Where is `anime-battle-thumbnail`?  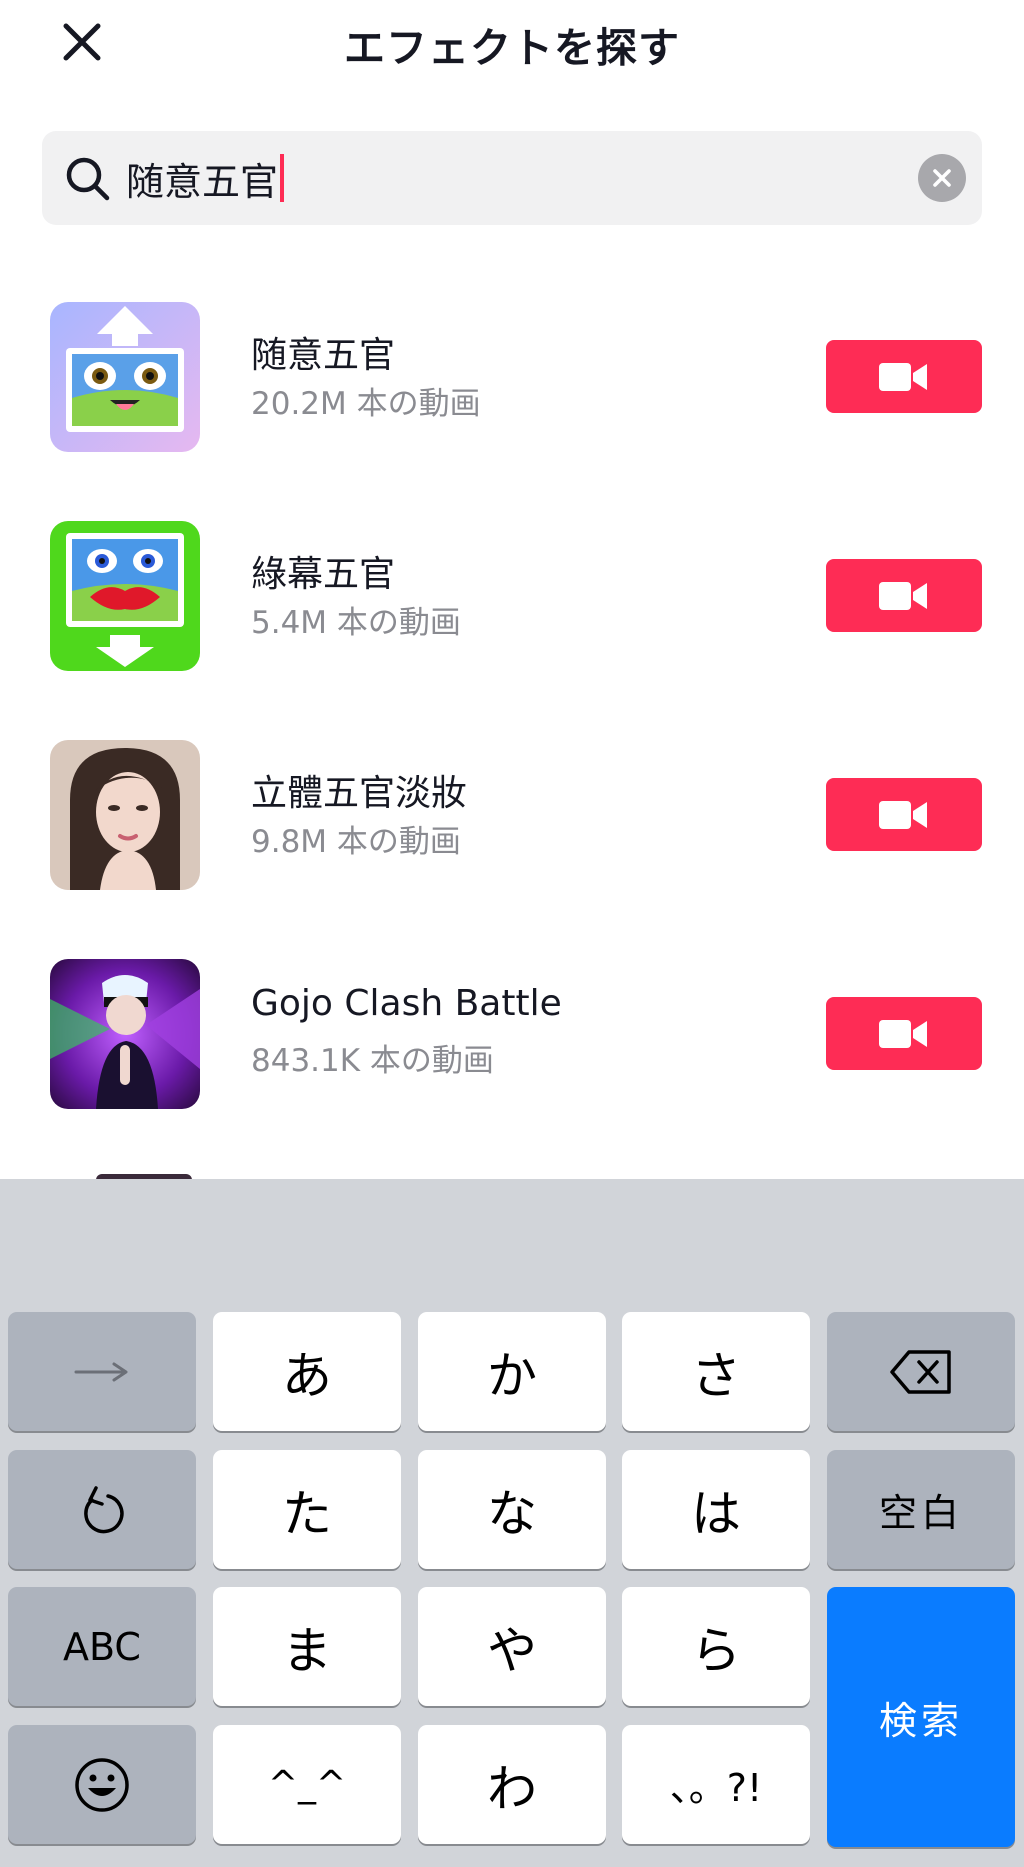
anime-battle-thumbnail is located at coordinates (125, 1034).